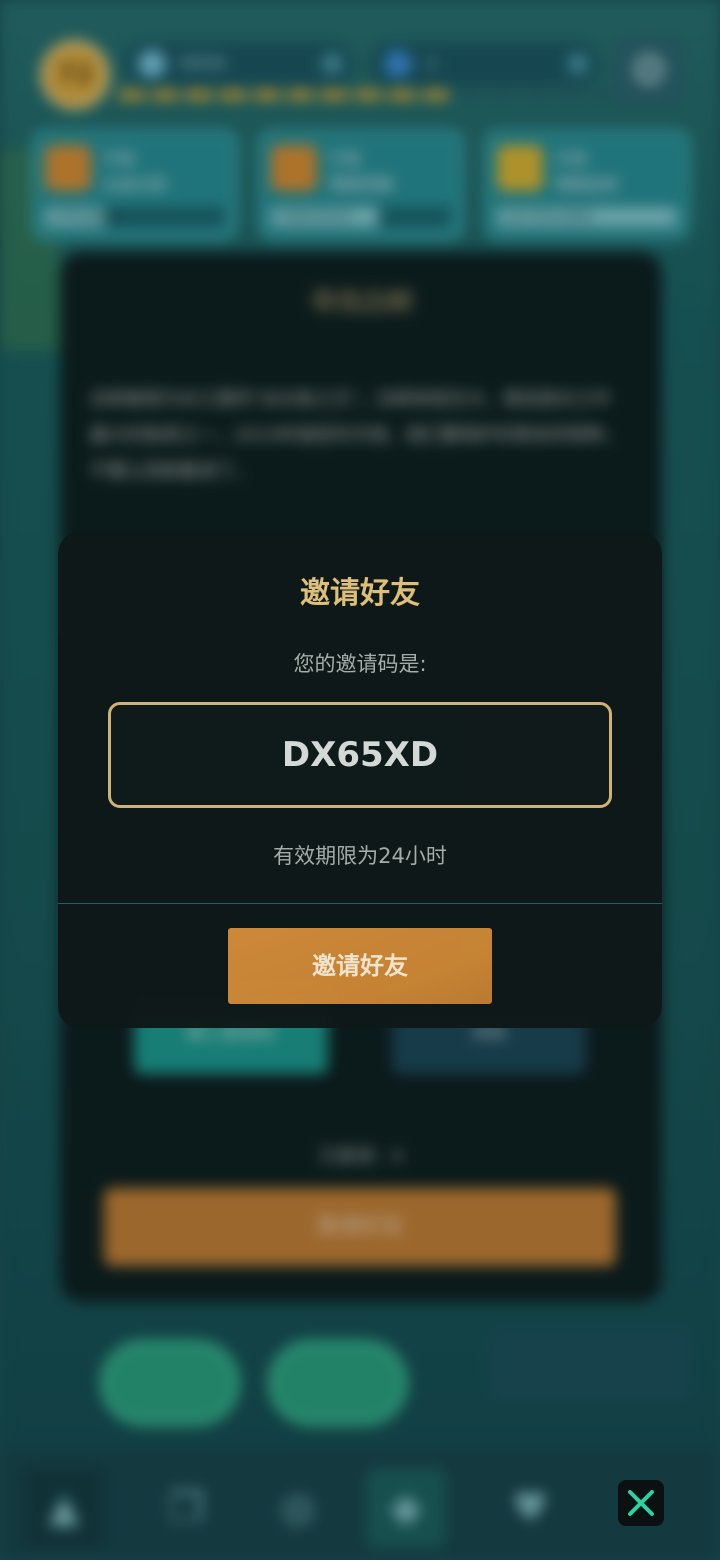  I want to click on close-icon, so click(641, 1503).